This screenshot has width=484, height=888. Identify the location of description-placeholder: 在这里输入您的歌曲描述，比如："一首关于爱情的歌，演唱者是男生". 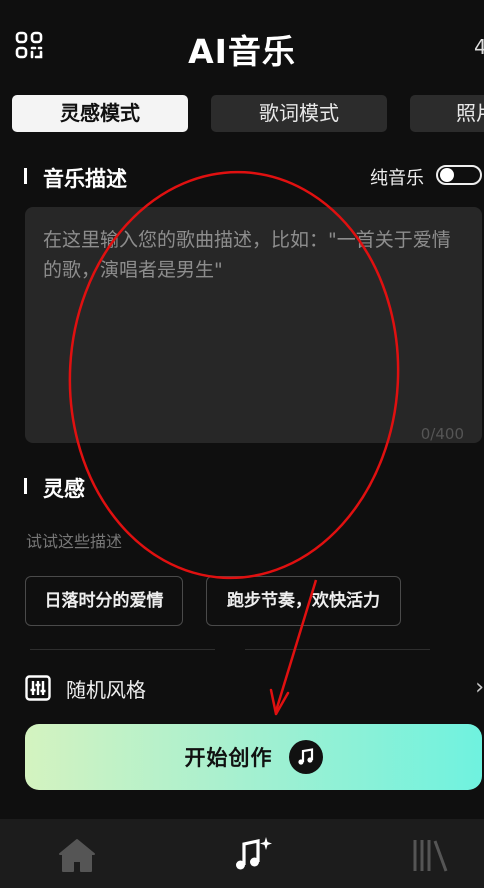
(247, 255).